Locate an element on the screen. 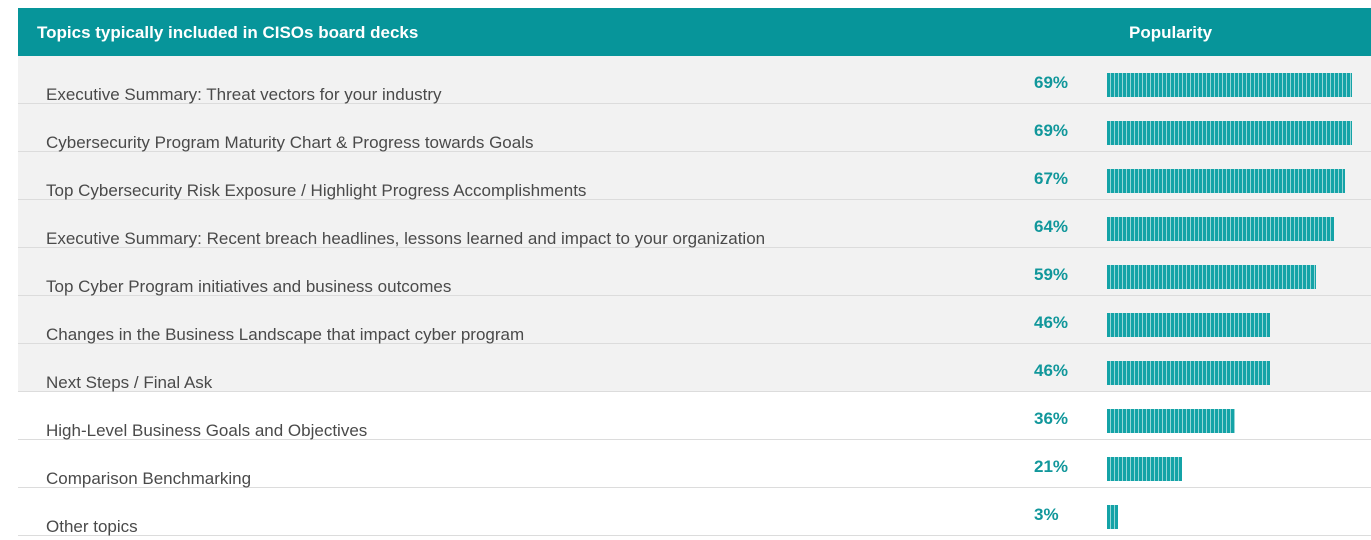 Image resolution: width=1371 pixels, height=540 pixels. popularity-percent: 67% is located at coordinates (1051, 178).